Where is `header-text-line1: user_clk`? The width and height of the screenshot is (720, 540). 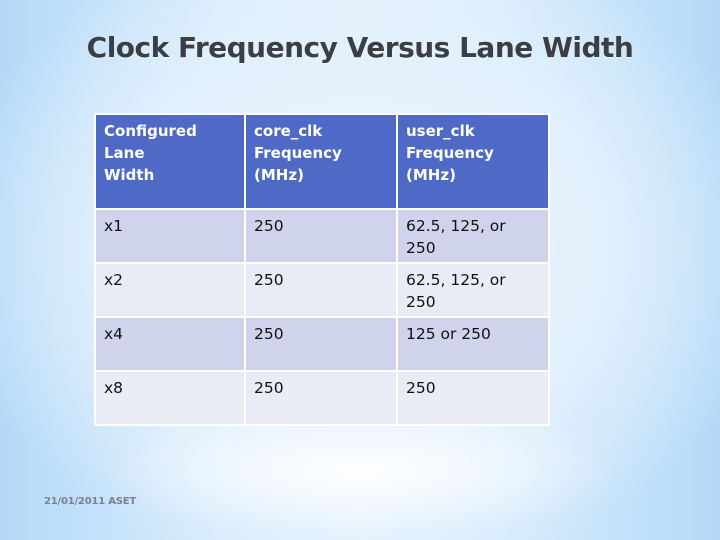 header-text-line1: user_clk is located at coordinates (440, 131).